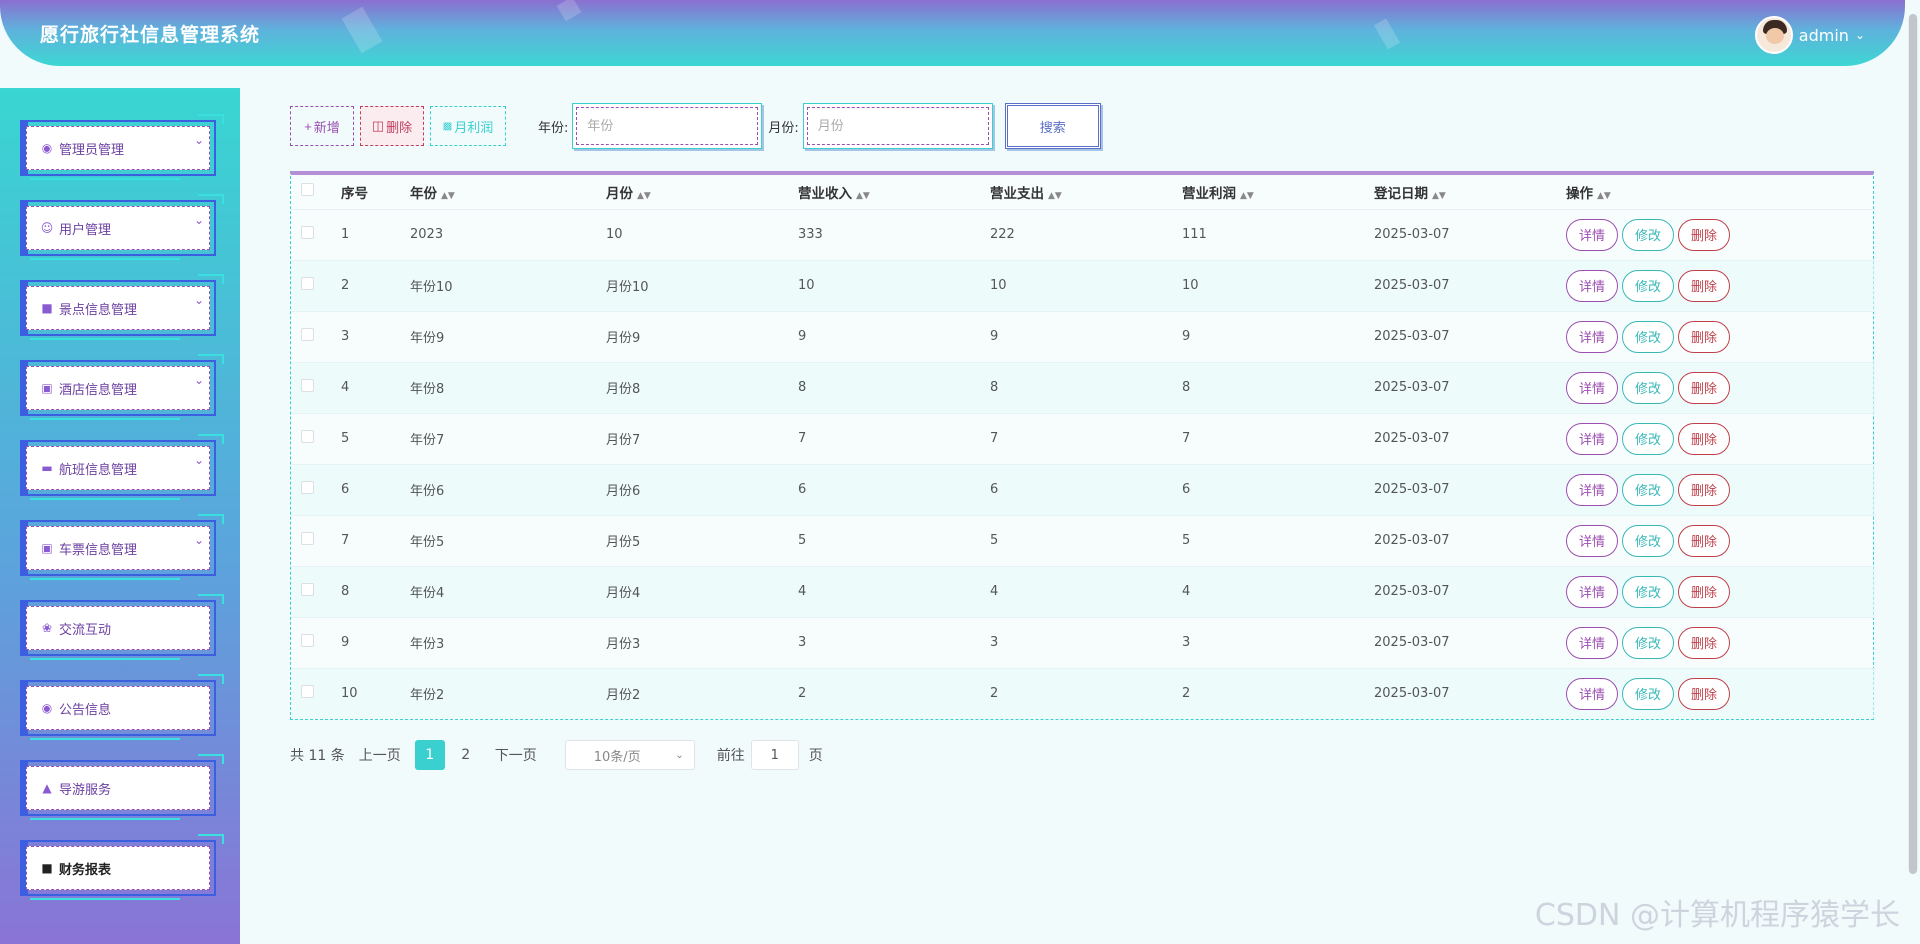 This screenshot has height=944, width=1920. Describe the element at coordinates (118, 628) in the screenshot. I see `menu-item-body: ❀ 交流互动` at that location.